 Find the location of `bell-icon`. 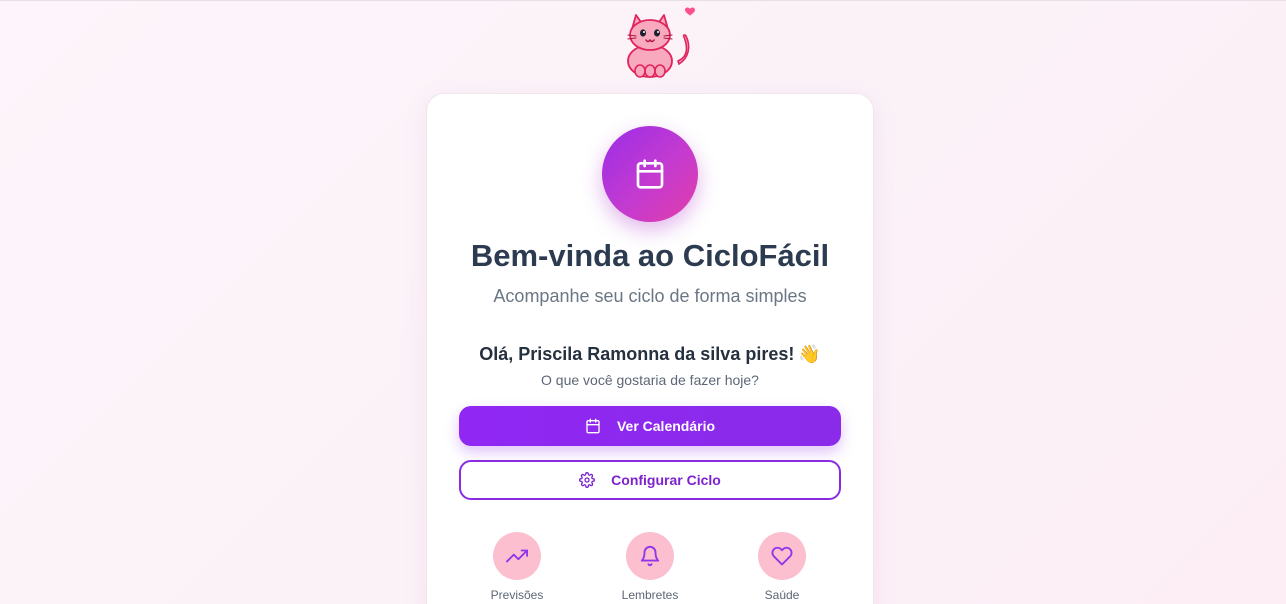

bell-icon is located at coordinates (650, 556).